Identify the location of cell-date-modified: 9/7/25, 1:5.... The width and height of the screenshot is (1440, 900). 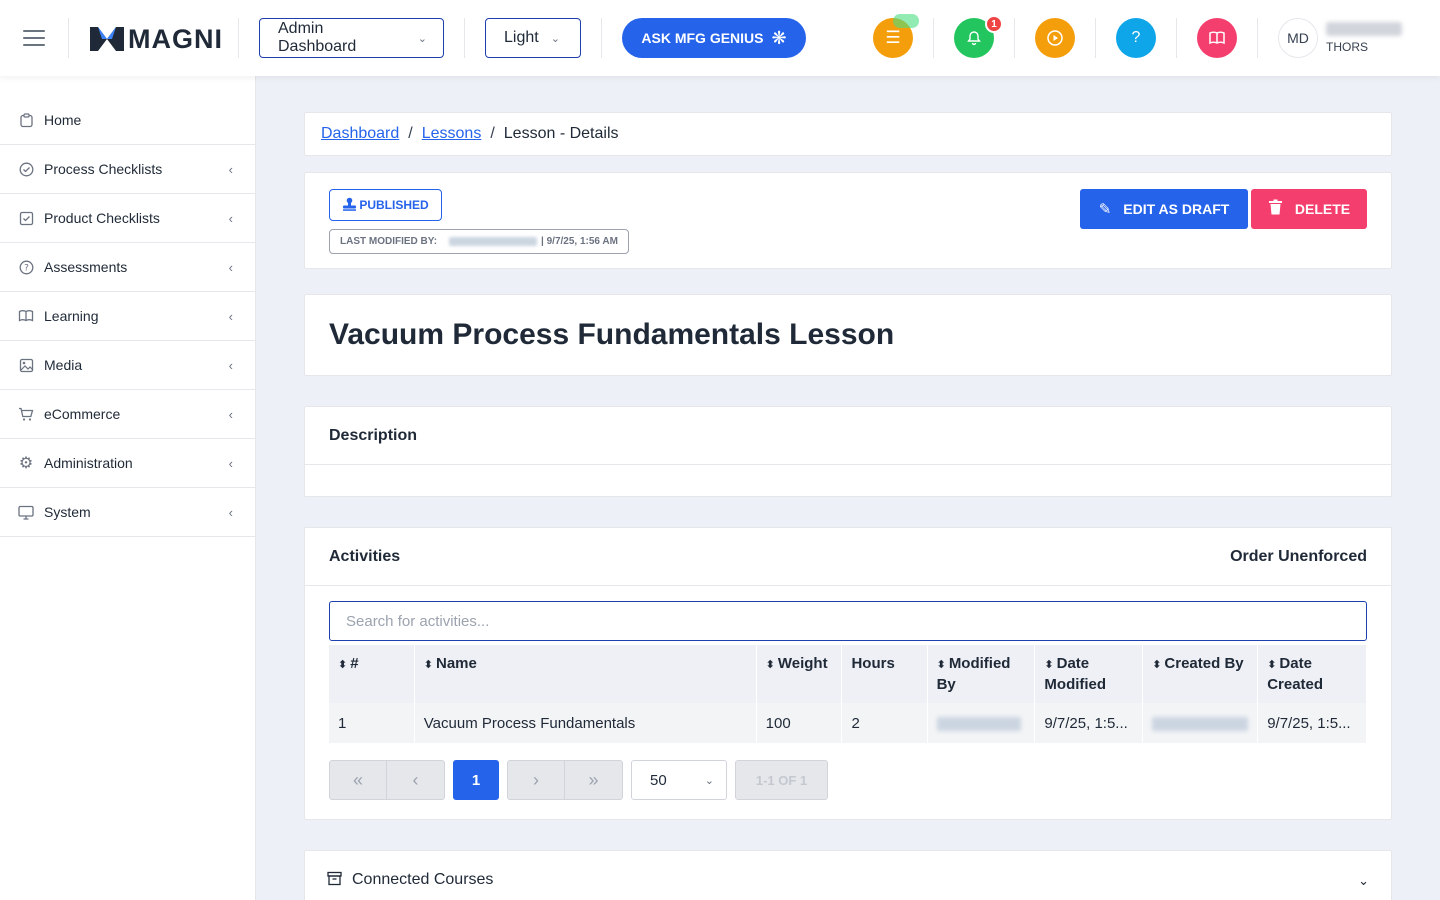
(1089, 723).